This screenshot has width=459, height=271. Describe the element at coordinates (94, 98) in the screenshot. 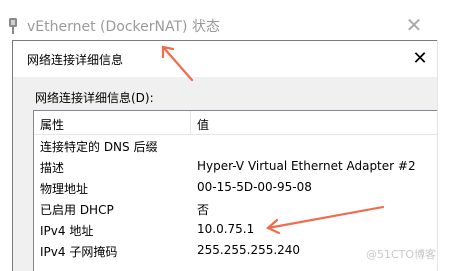

I see `details-group-label: 网络连接详细信息(D):` at that location.